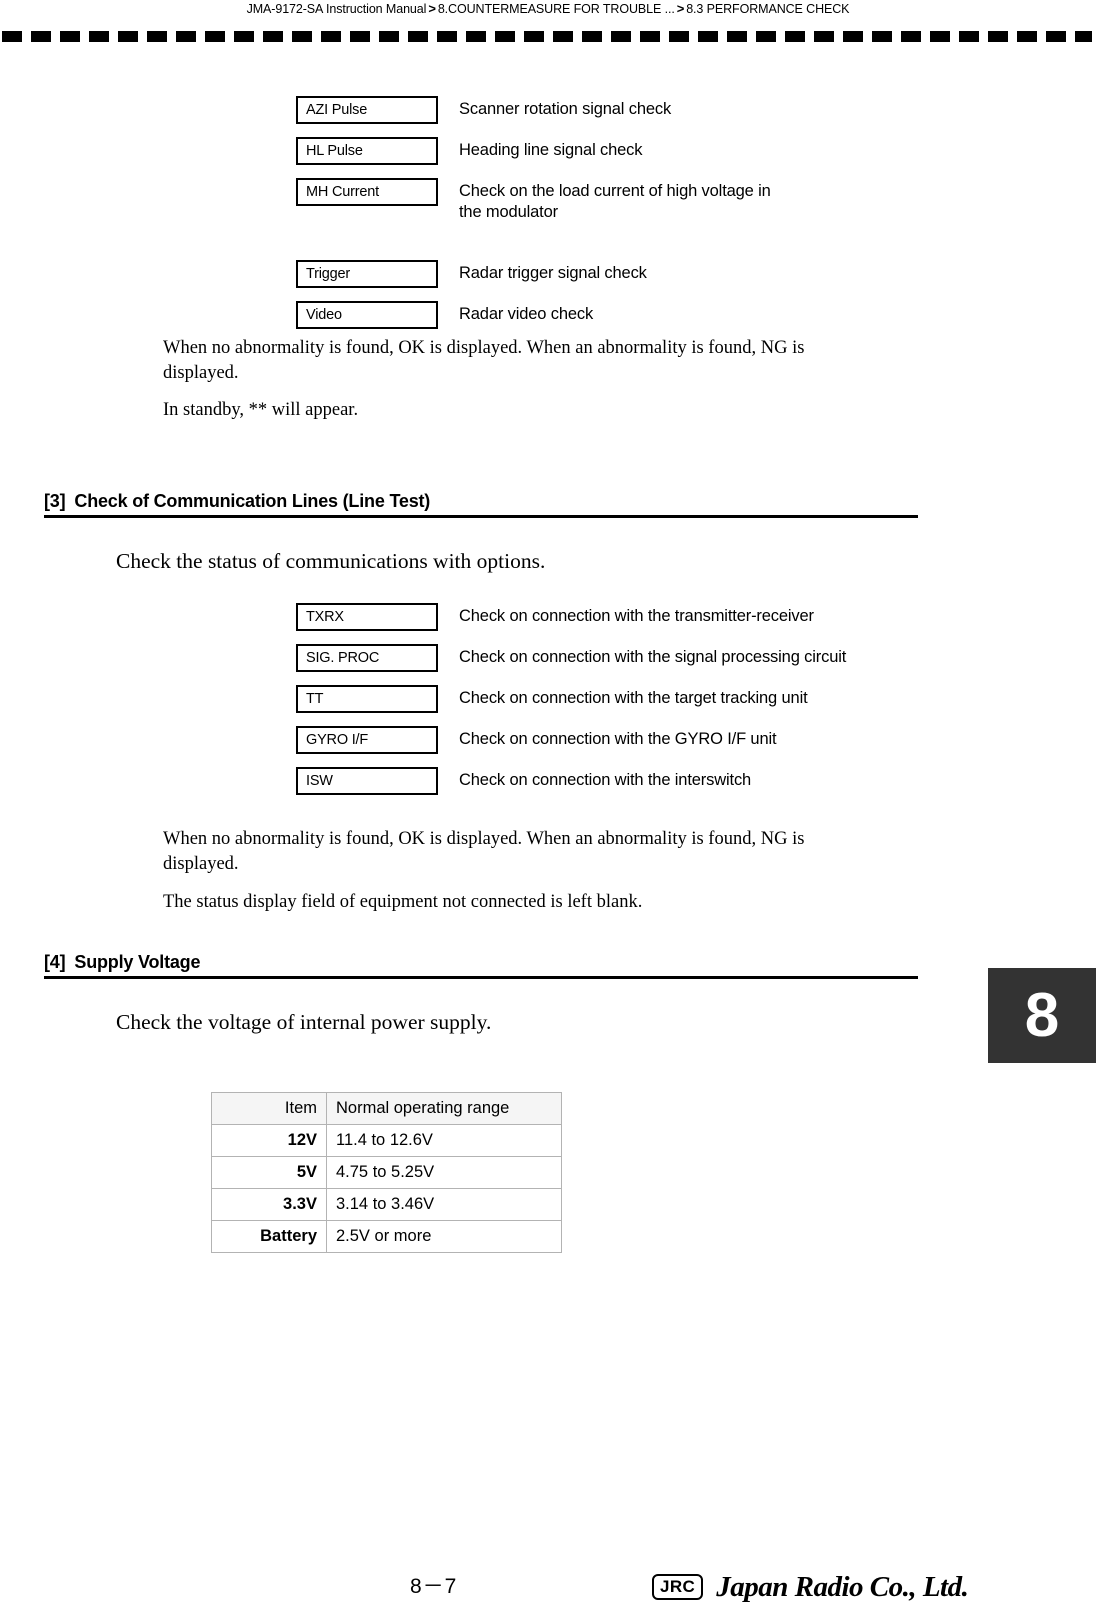 This screenshot has height=1620, width=1096. I want to click on code-description: Scanner rotation signal check, so click(565, 109).